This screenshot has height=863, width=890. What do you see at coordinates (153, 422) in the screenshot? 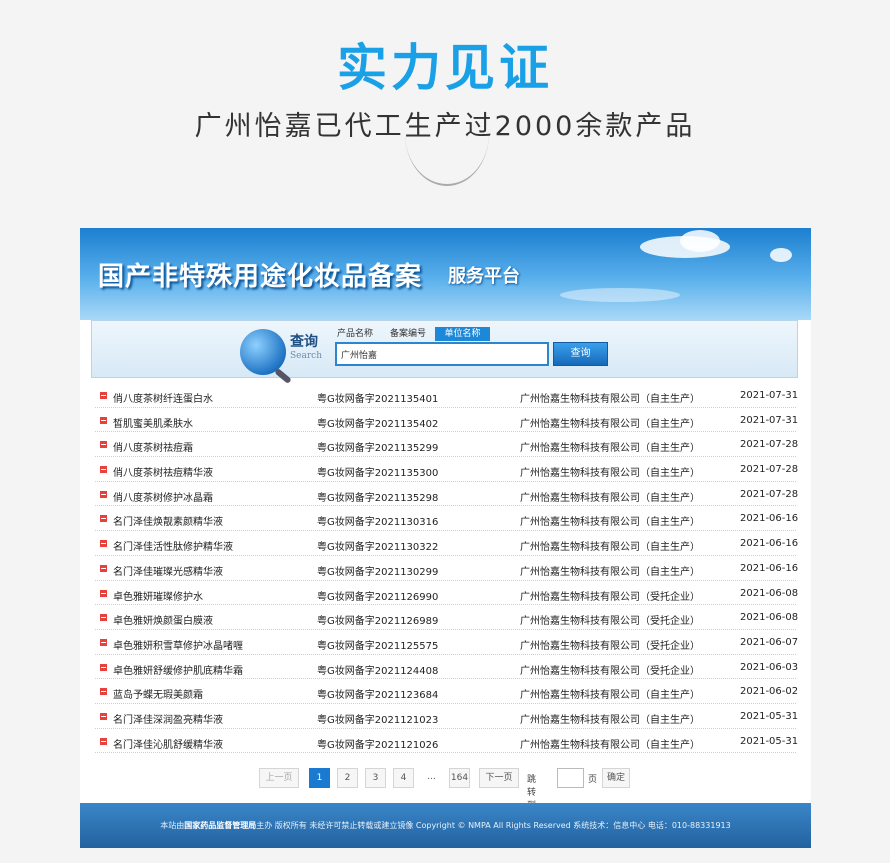
I see `product-name-link: 皙肌蜜美肌柔肤水` at bounding box center [153, 422].